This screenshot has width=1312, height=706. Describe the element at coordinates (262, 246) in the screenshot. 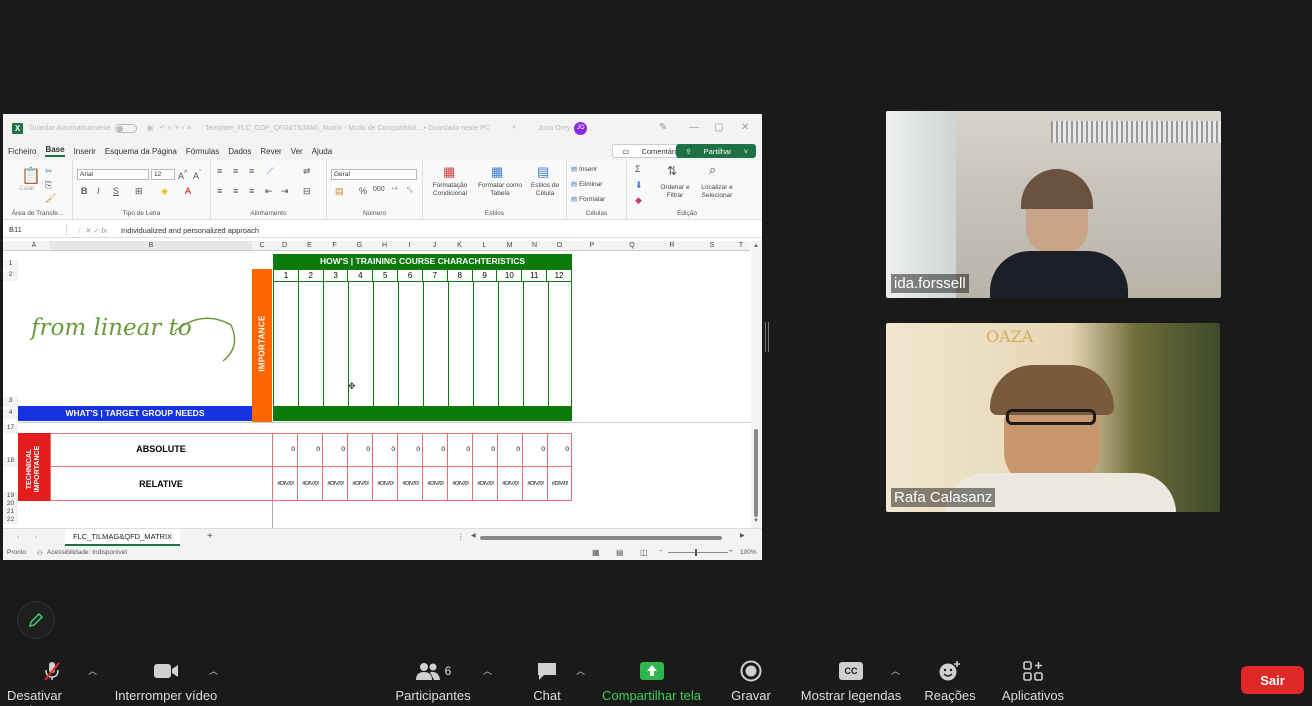

I see `col-header-c: C` at that location.